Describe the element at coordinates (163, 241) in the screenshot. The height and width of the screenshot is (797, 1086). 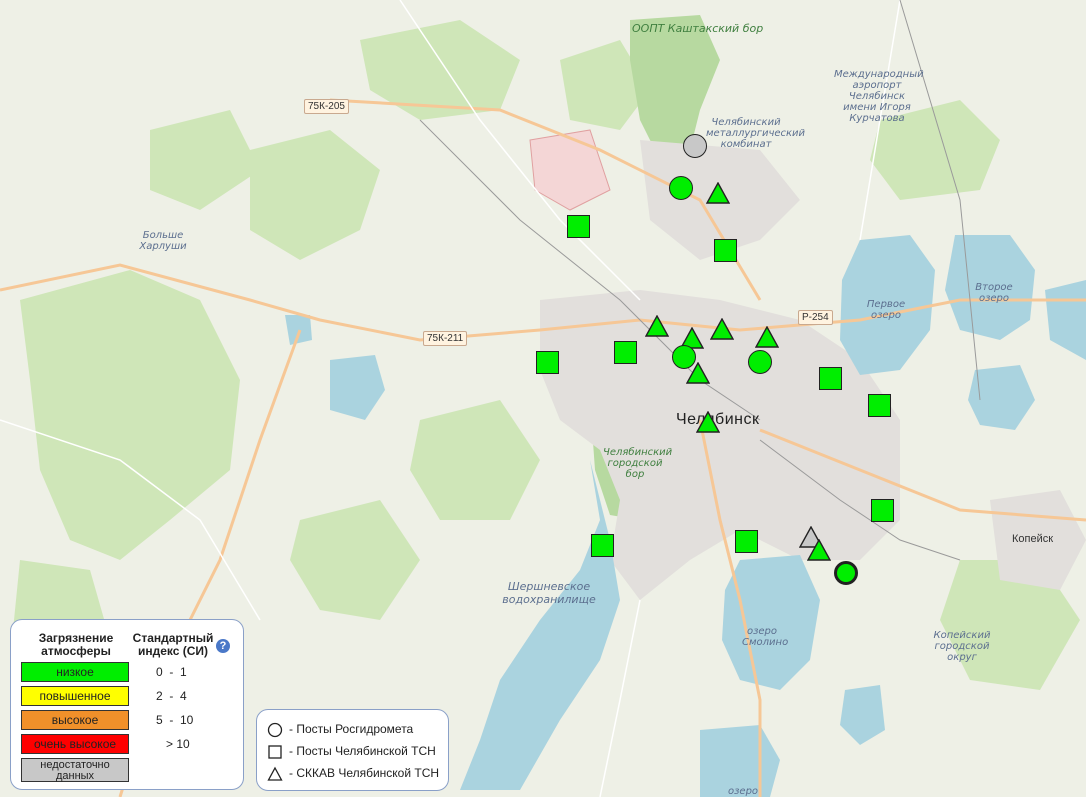
I see `label-kharlushi: Больше Харлуши` at that location.